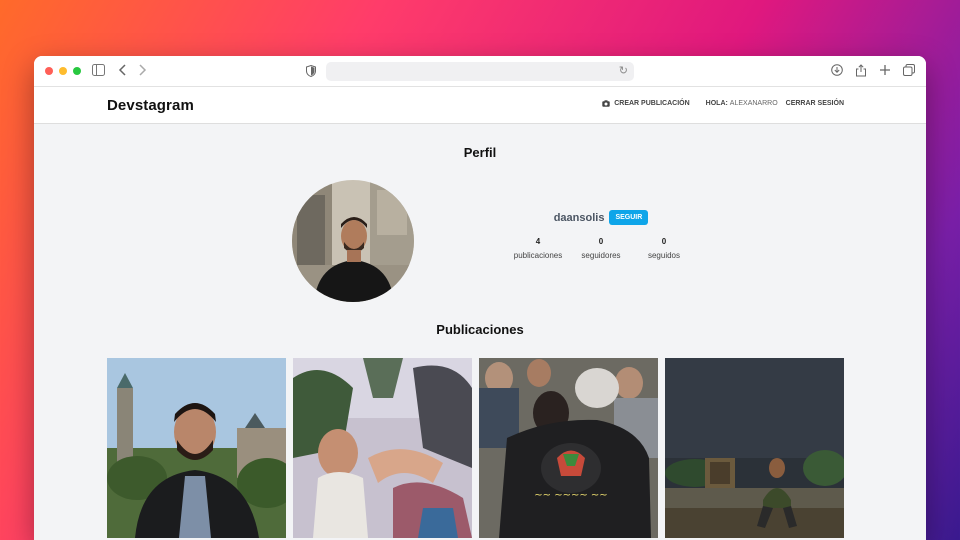 This screenshot has height=540, width=960. Describe the element at coordinates (98, 71) in the screenshot. I see `sidebar-toggle-icon` at that location.